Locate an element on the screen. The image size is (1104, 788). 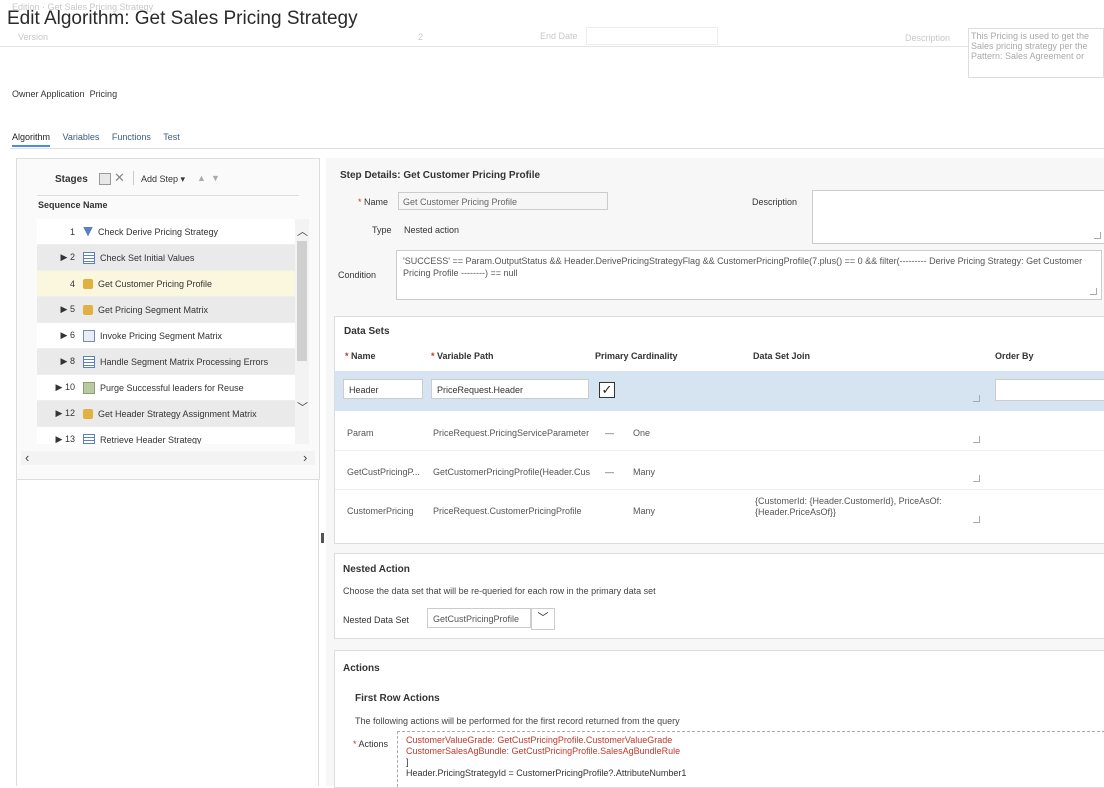
vertical-scrollbar: ︿ ﹀ is located at coordinates (302, 331).